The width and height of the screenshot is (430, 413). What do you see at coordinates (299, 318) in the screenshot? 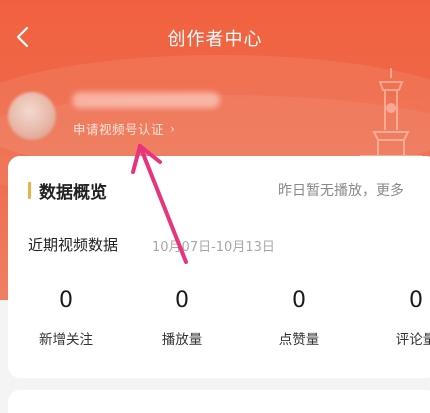
I see `stat-likes: 0 点赞量` at bounding box center [299, 318].